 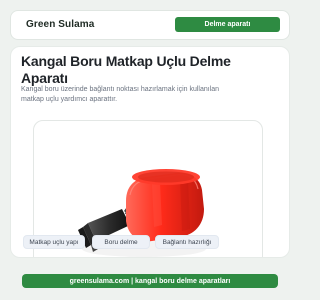 I want to click on delme-aparati-button: Delme aparatı, so click(x=227, y=24).